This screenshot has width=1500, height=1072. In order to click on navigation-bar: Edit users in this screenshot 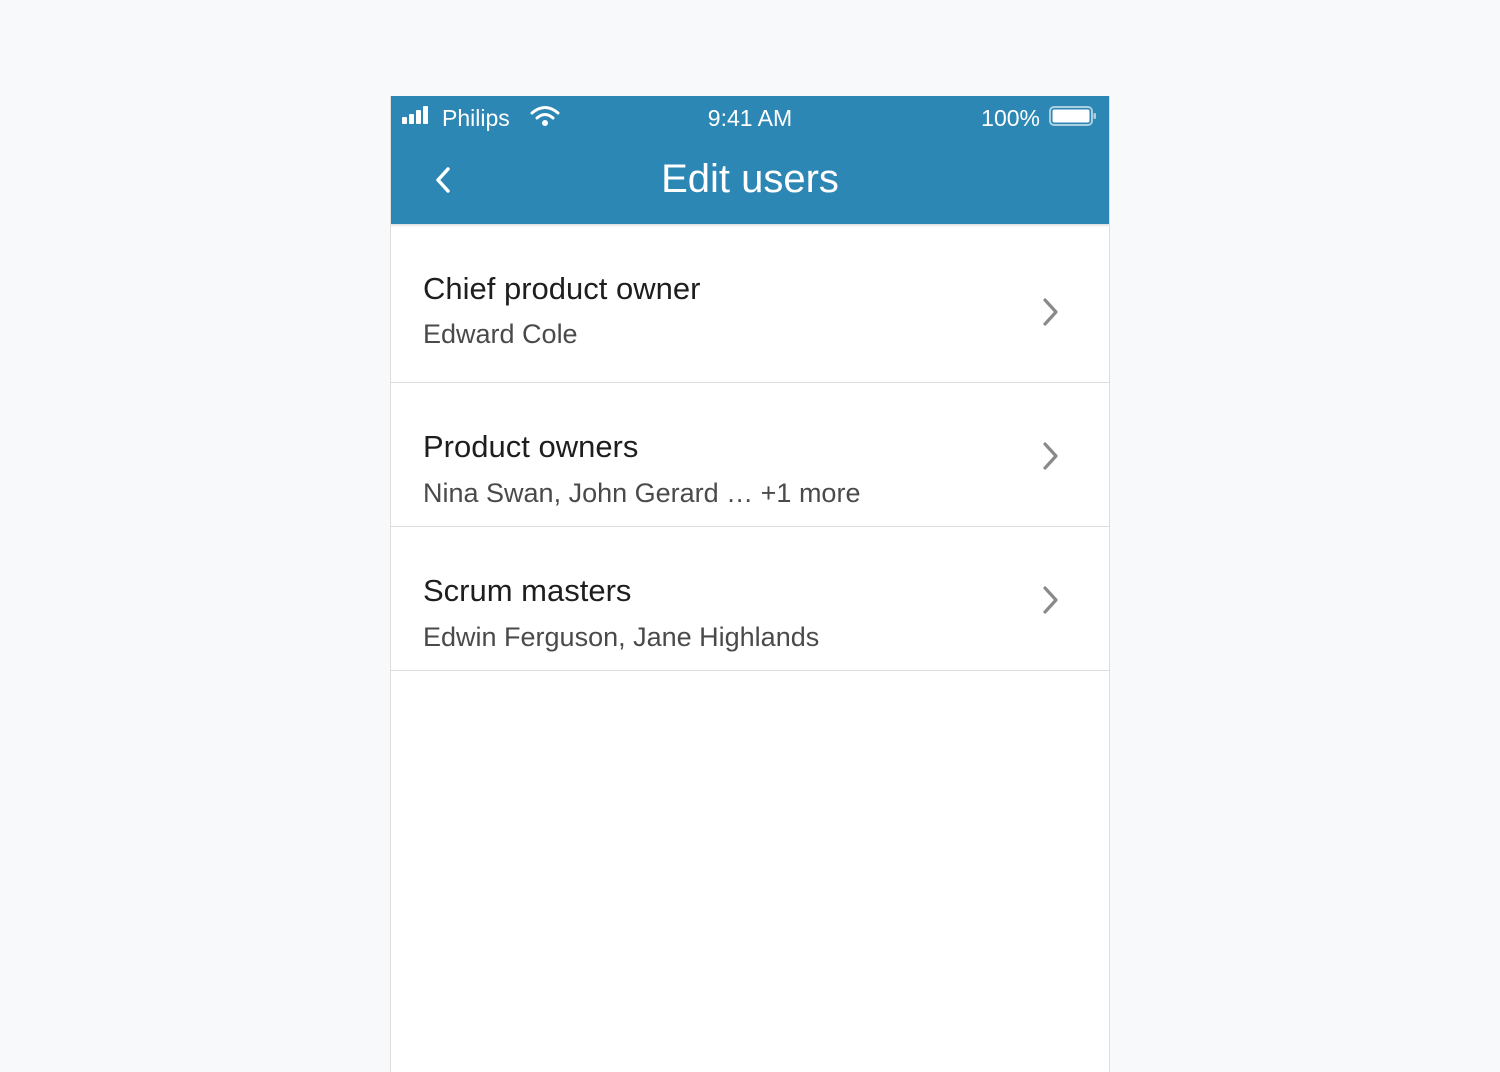, I will do `click(750, 182)`.